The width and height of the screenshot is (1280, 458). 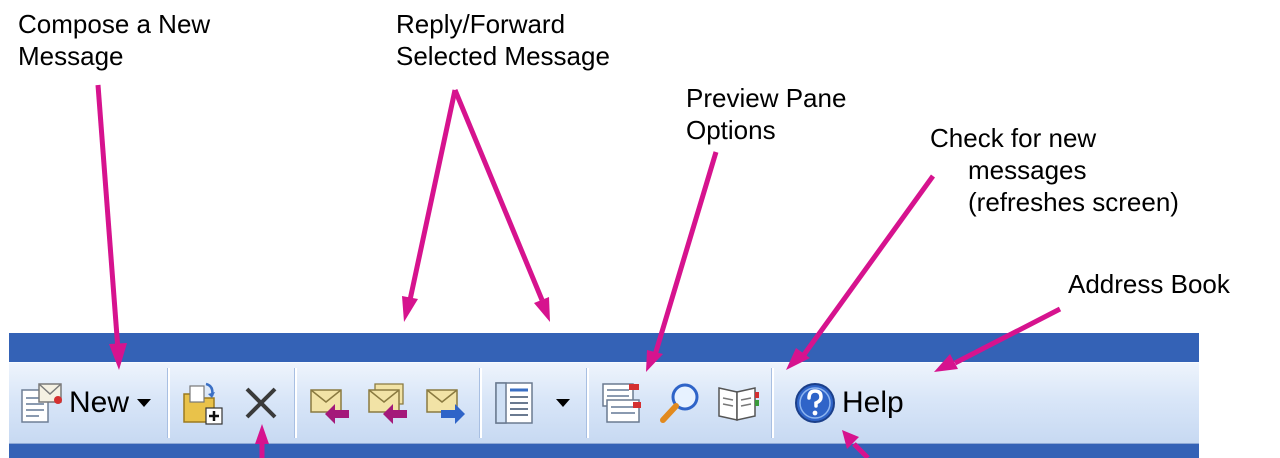 I want to click on move-to-folder-icon, so click(x=203, y=403).